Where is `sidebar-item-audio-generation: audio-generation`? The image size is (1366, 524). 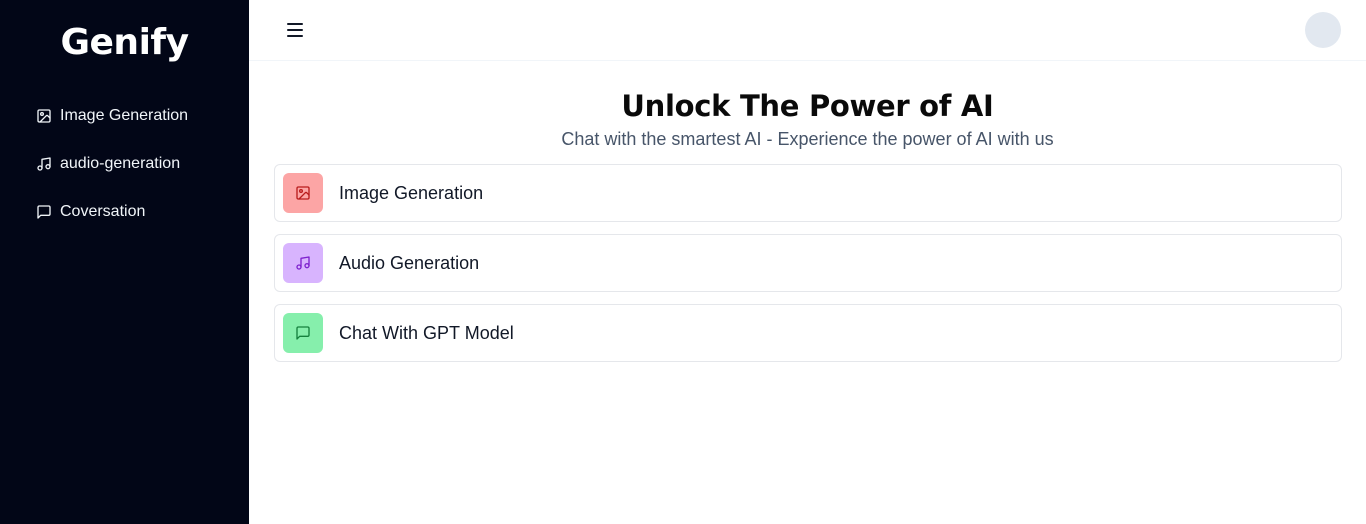
sidebar-item-audio-generation: audio-generation is located at coordinates (124, 164).